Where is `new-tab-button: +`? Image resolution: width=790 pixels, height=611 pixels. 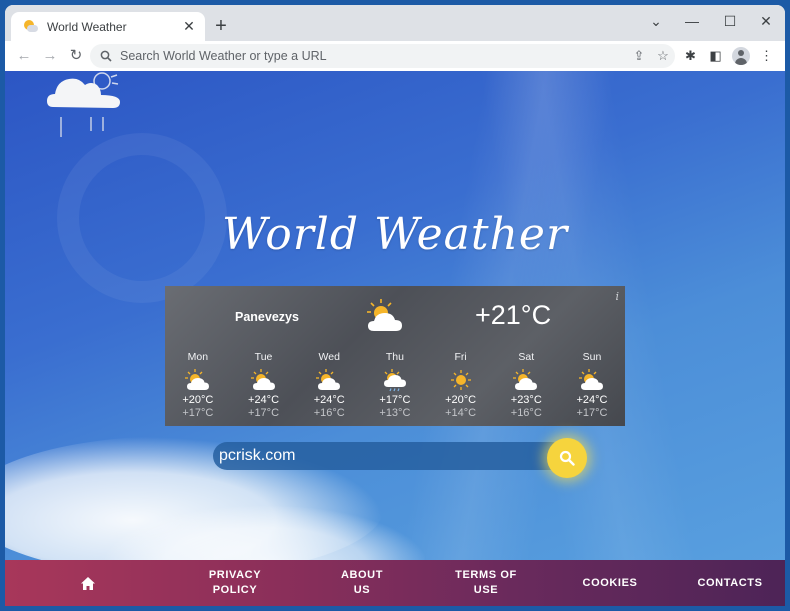
new-tab-button: + is located at coordinates (221, 27).